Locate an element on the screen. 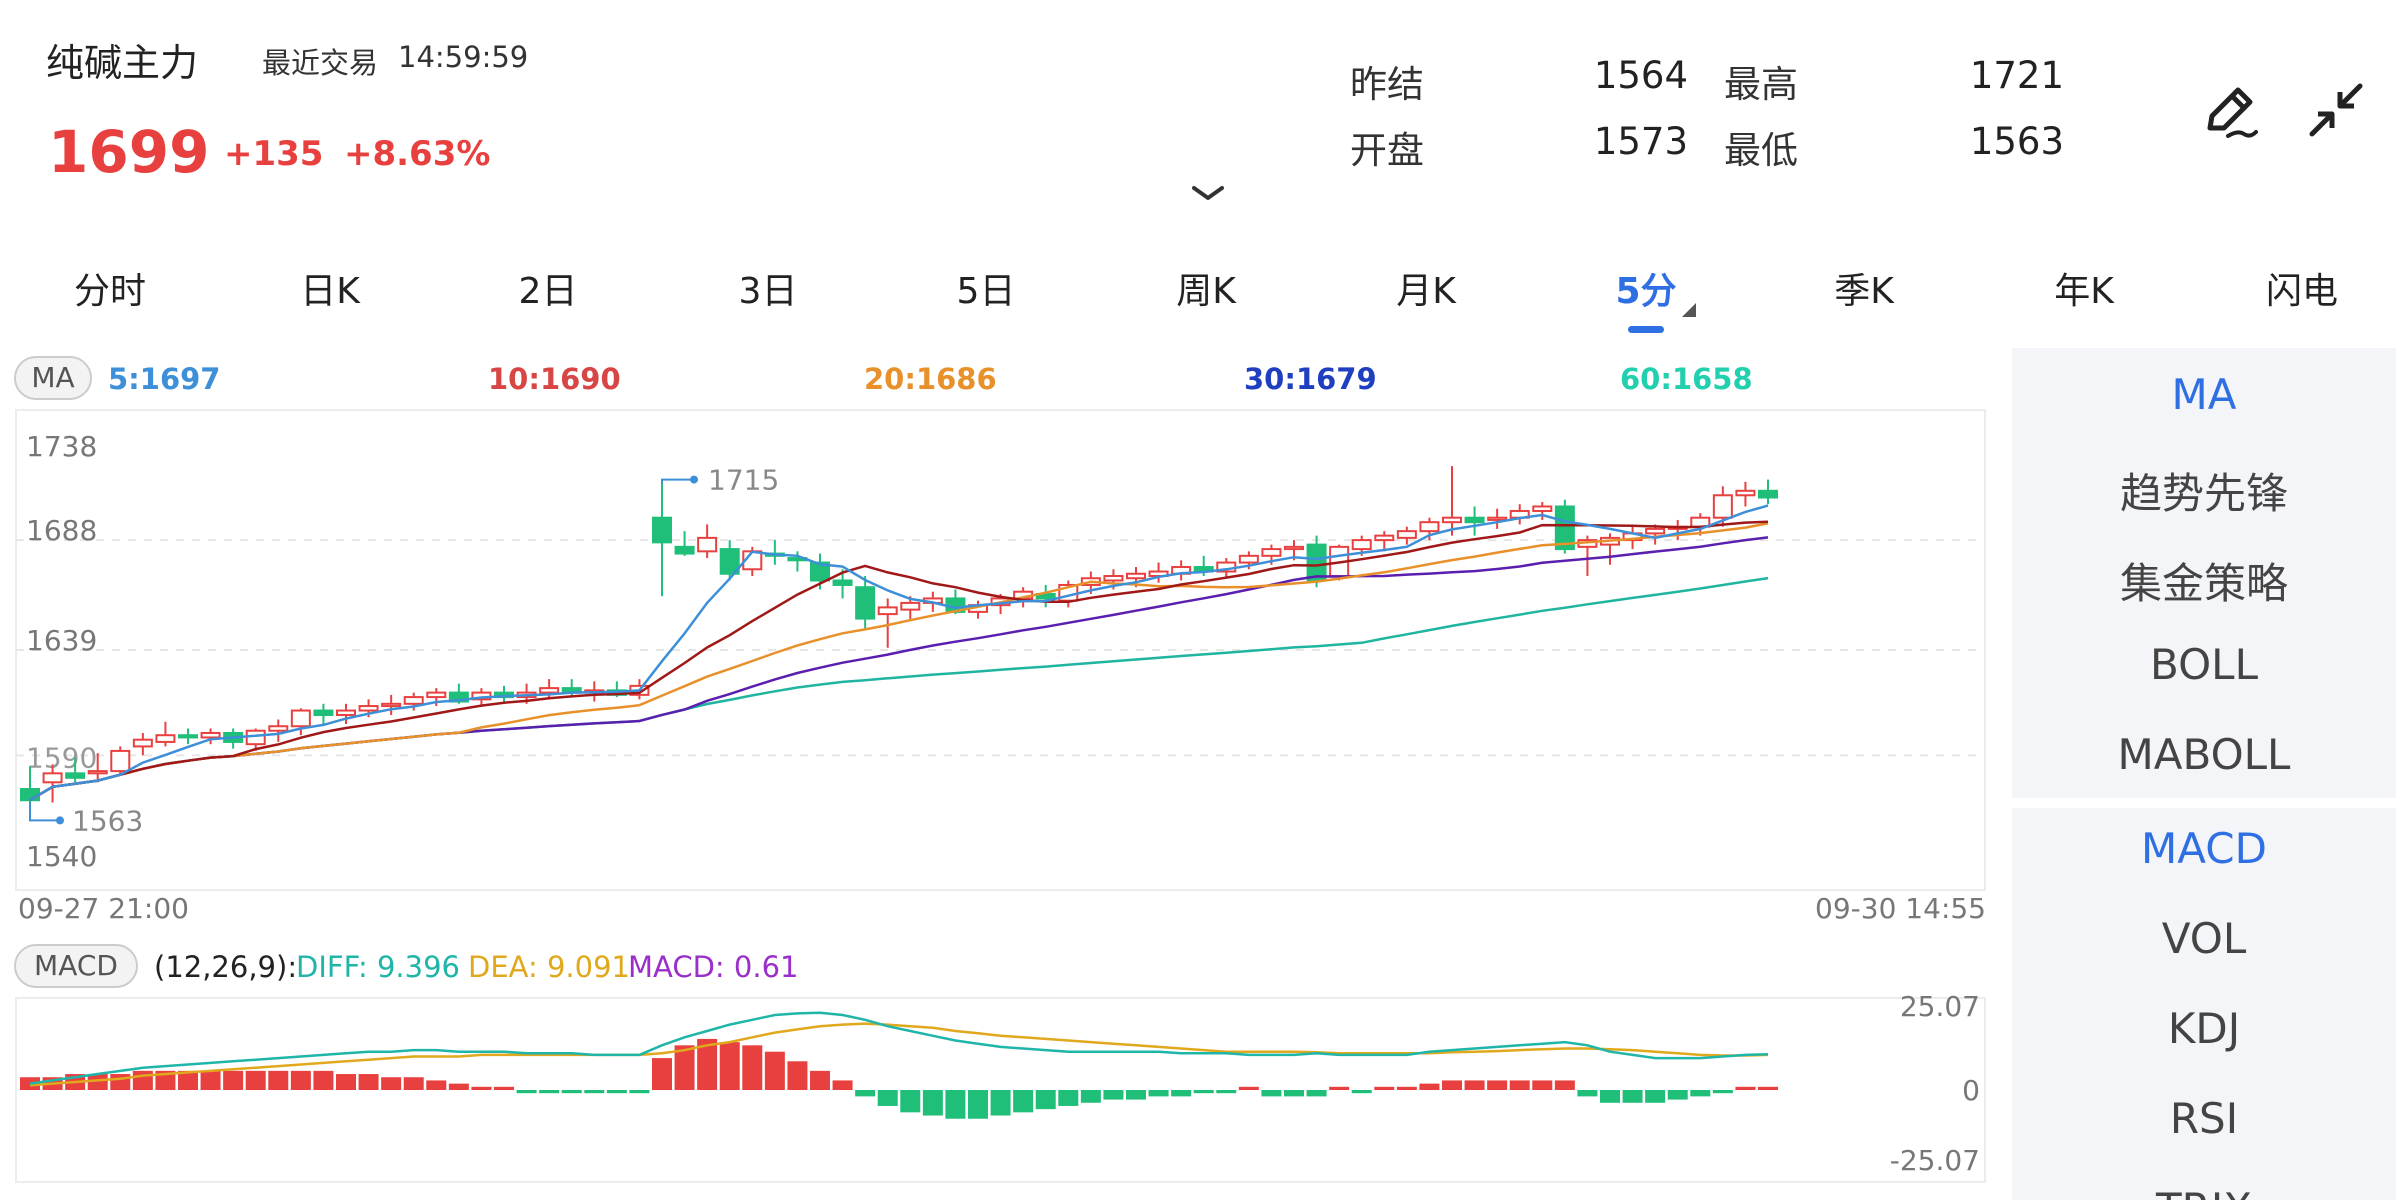  open-value: 1573 is located at coordinates (1640, 141).